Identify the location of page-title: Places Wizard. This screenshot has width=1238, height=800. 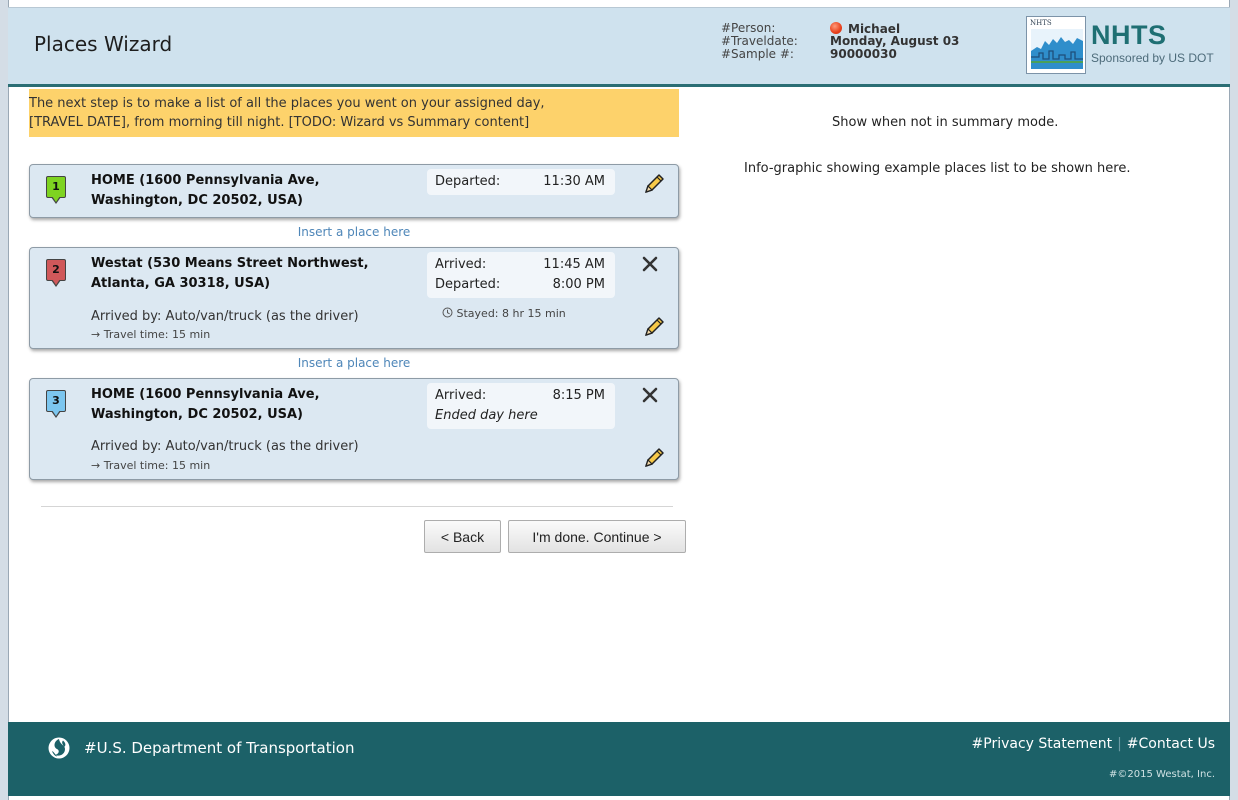
(103, 44).